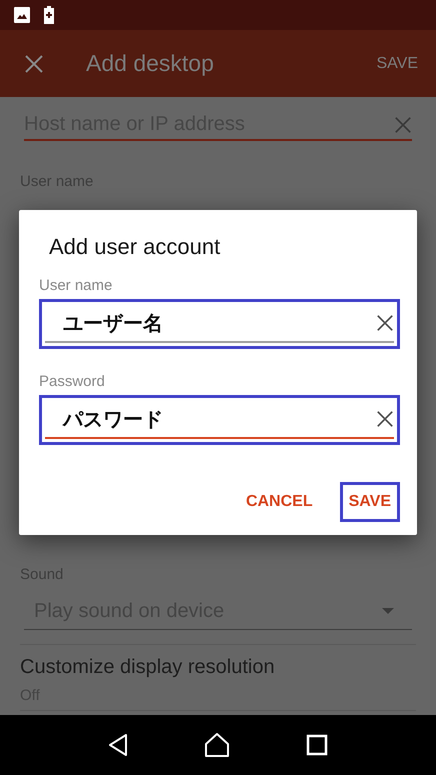 This screenshot has height=775, width=436. Describe the element at coordinates (76, 285) in the screenshot. I see `field-label: User name` at that location.